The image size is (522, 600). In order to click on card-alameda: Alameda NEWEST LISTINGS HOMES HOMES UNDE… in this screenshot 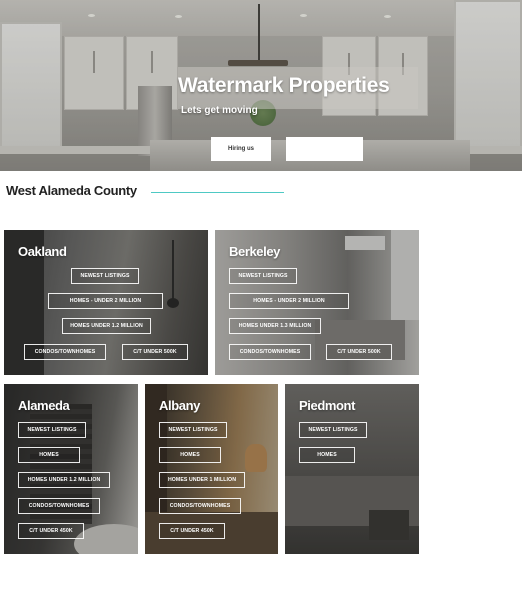, I will do `click(71, 469)`.